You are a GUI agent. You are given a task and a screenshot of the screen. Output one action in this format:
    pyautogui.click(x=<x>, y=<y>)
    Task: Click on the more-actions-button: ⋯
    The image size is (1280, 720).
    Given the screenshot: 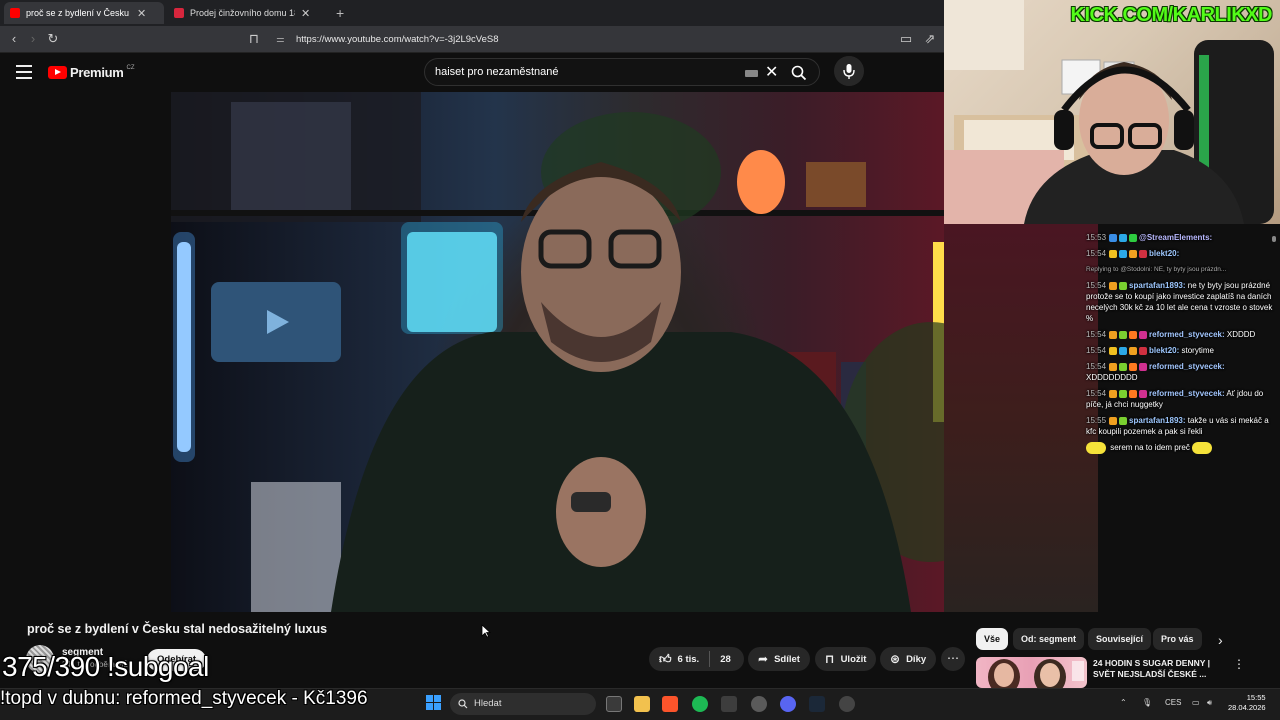 What is the action you would take?
    pyautogui.click(x=953, y=659)
    